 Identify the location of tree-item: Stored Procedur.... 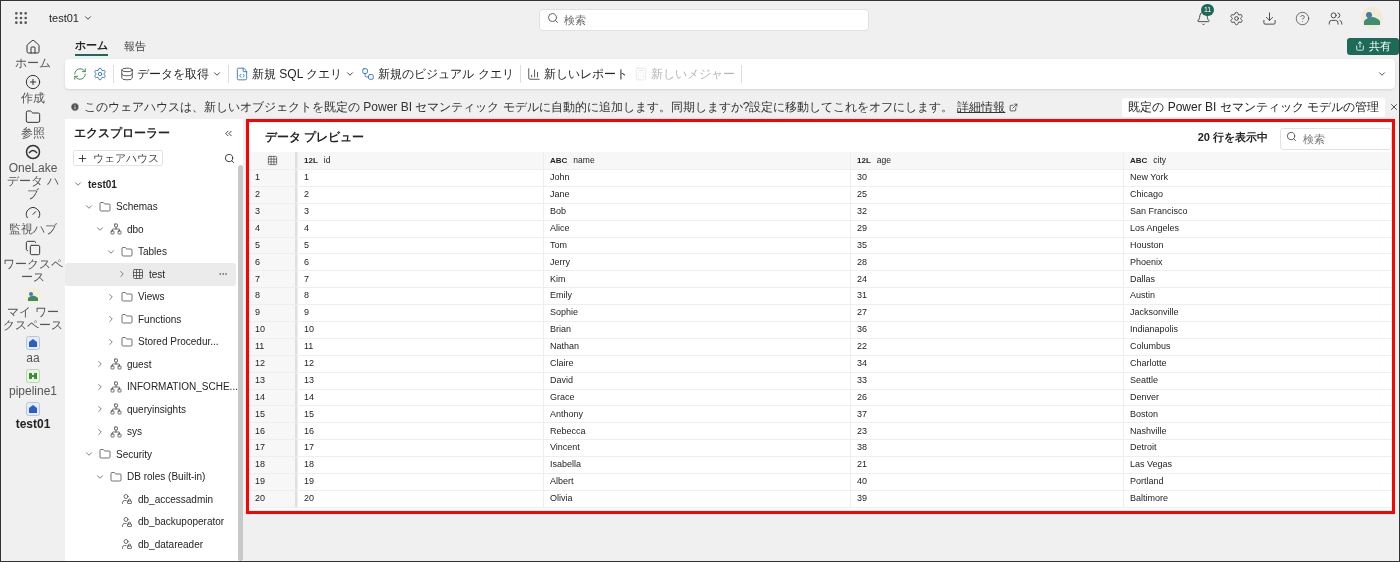
(150, 341).